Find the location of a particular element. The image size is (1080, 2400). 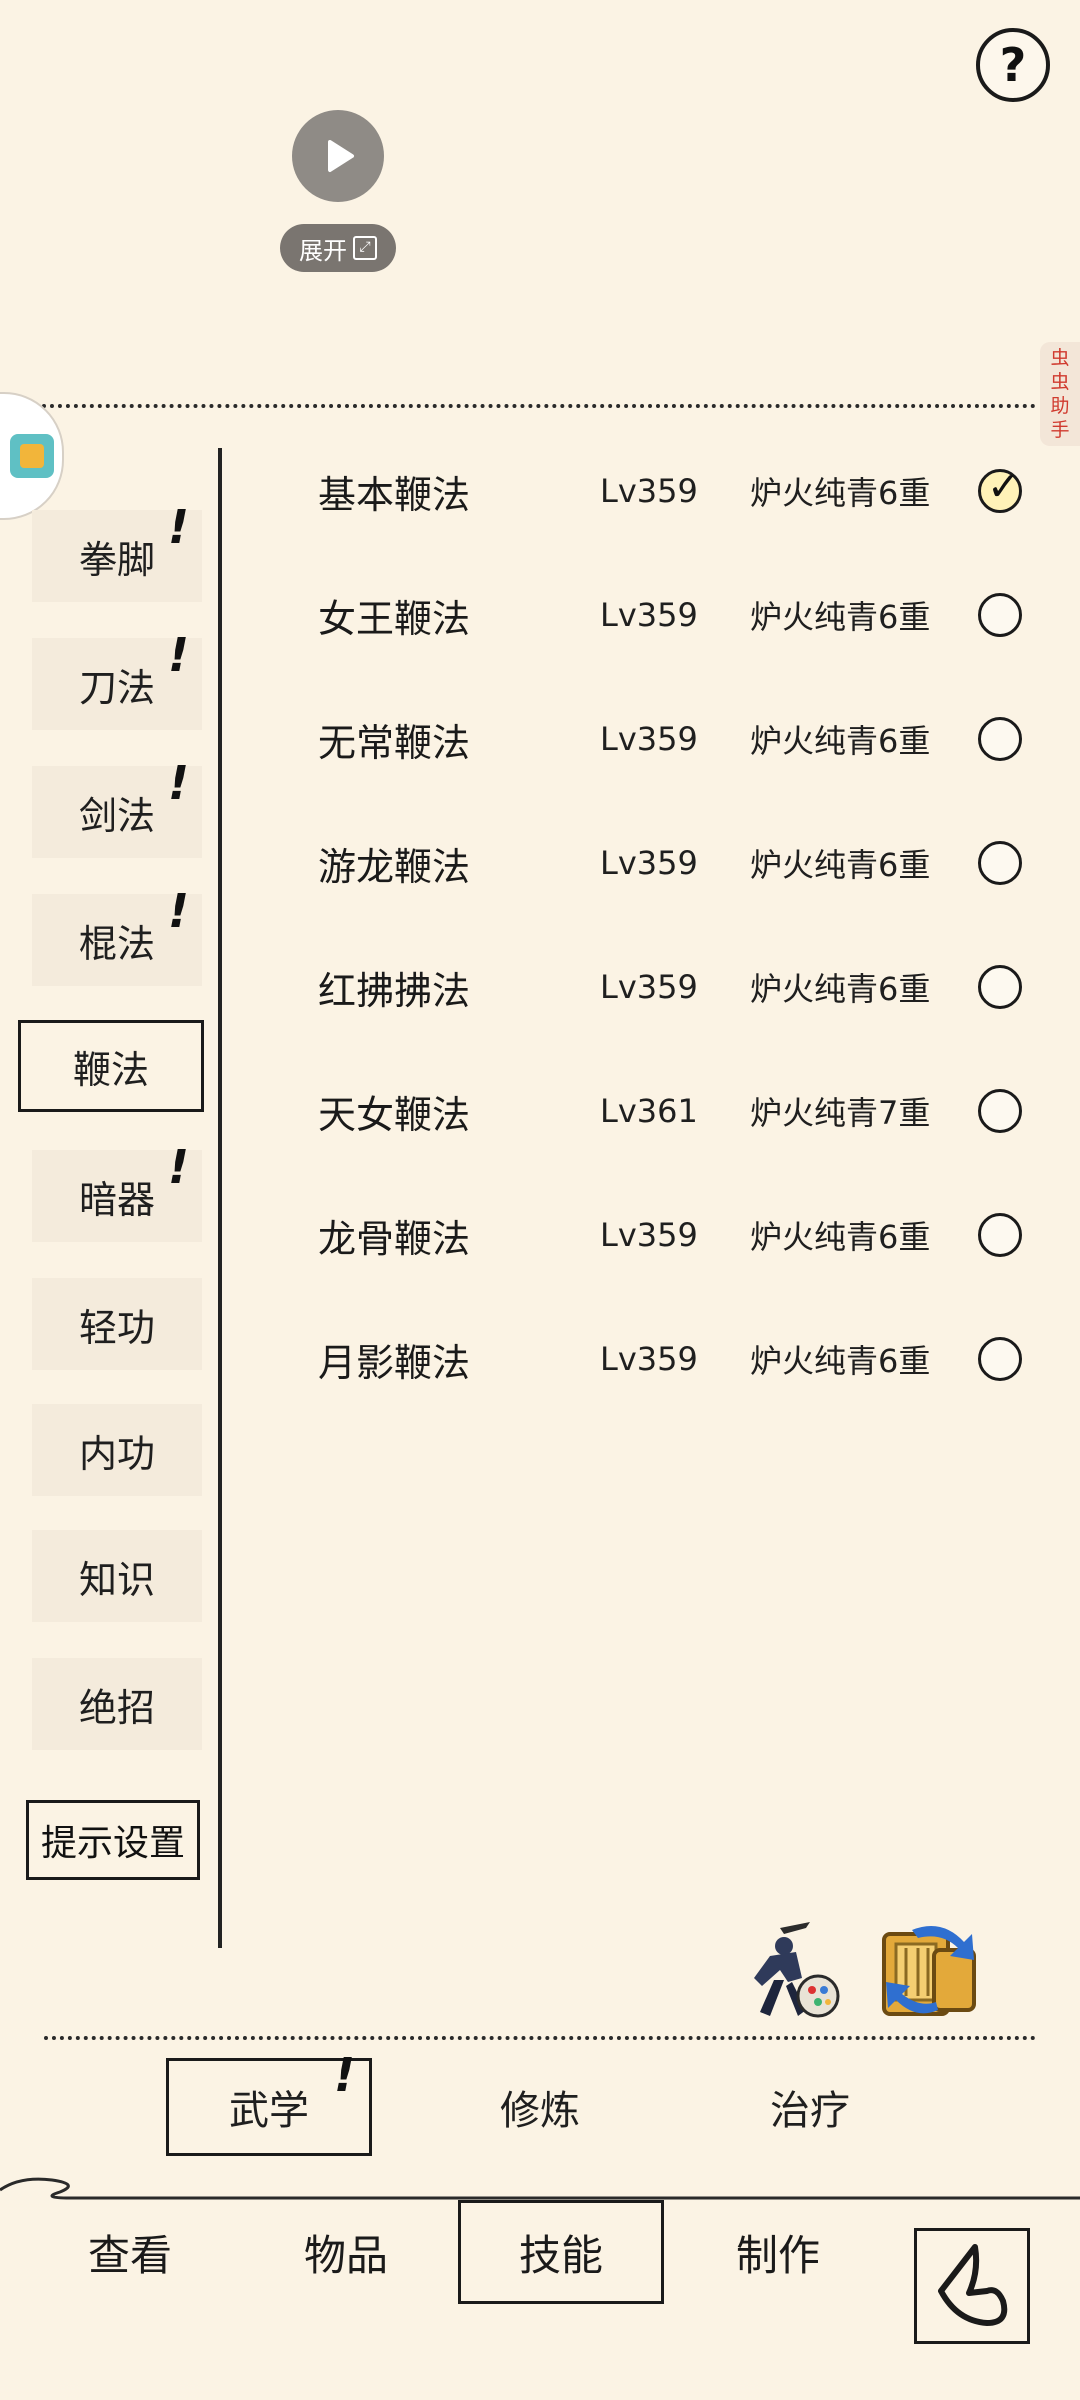

expand-button: 展开 ⤢ is located at coordinates (338, 248).